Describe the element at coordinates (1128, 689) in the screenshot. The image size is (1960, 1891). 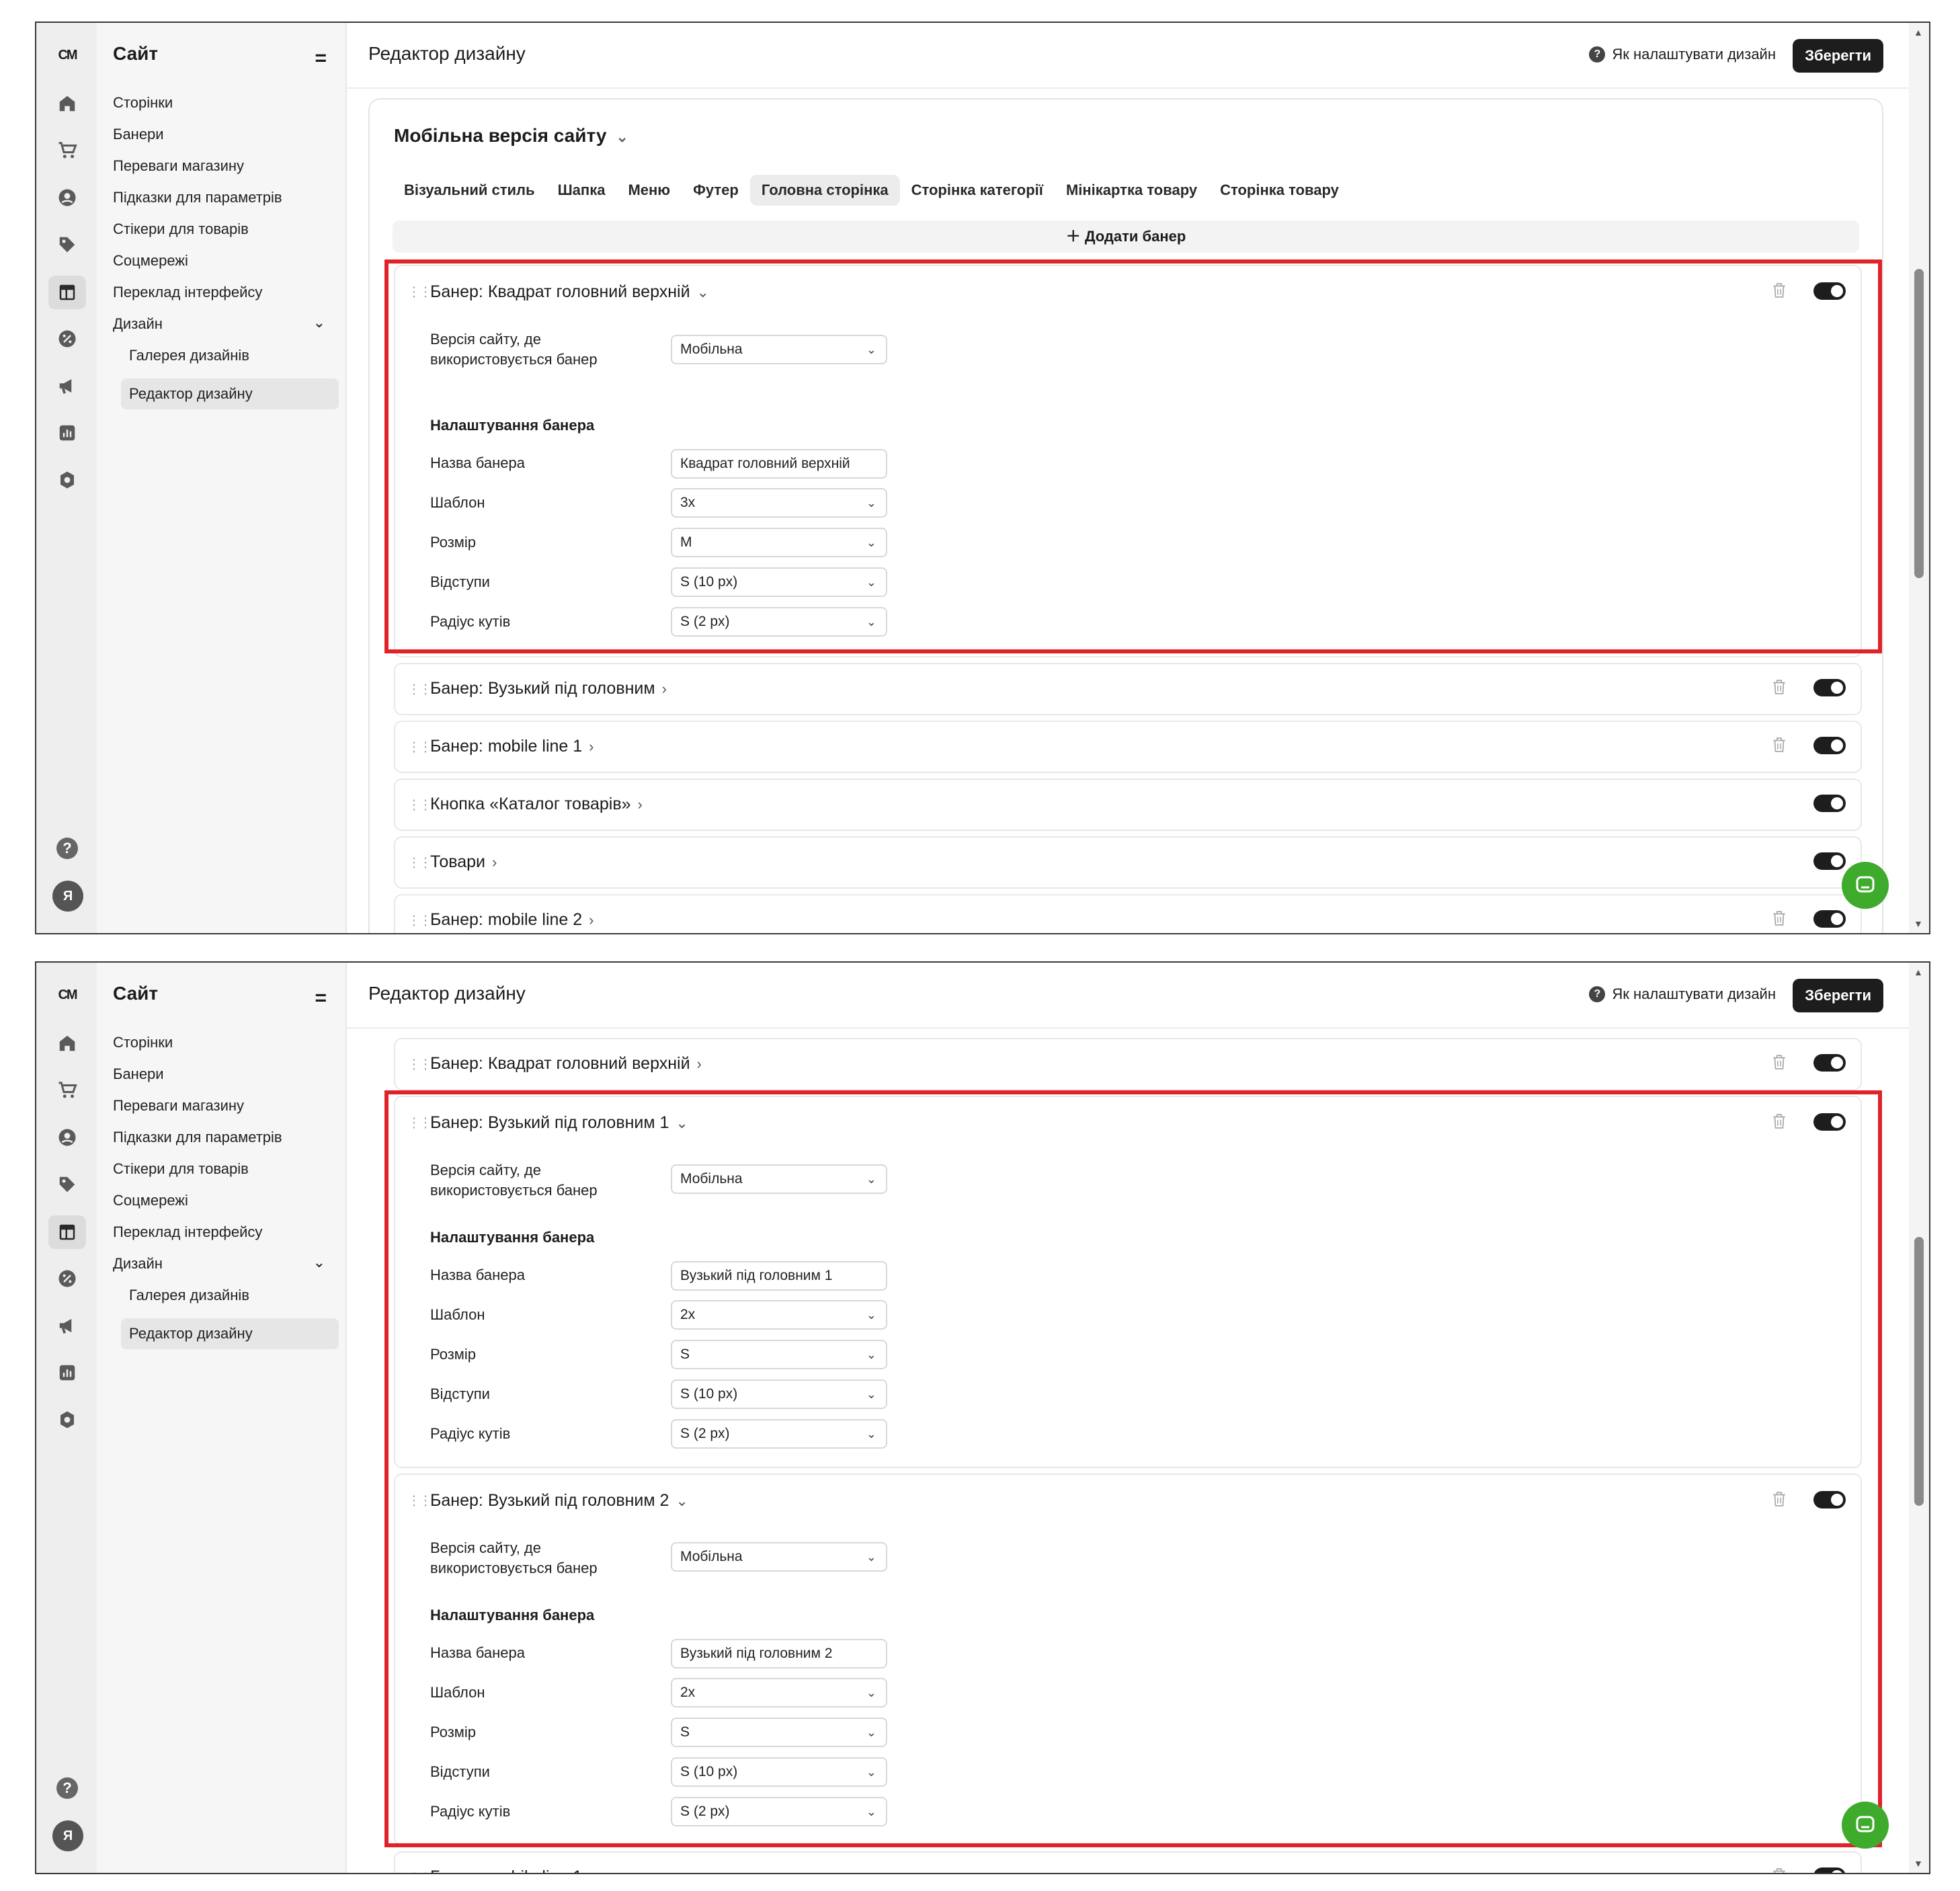
I see `list-item: ⋮⋮ Банер: Вузький під головним ›` at that location.